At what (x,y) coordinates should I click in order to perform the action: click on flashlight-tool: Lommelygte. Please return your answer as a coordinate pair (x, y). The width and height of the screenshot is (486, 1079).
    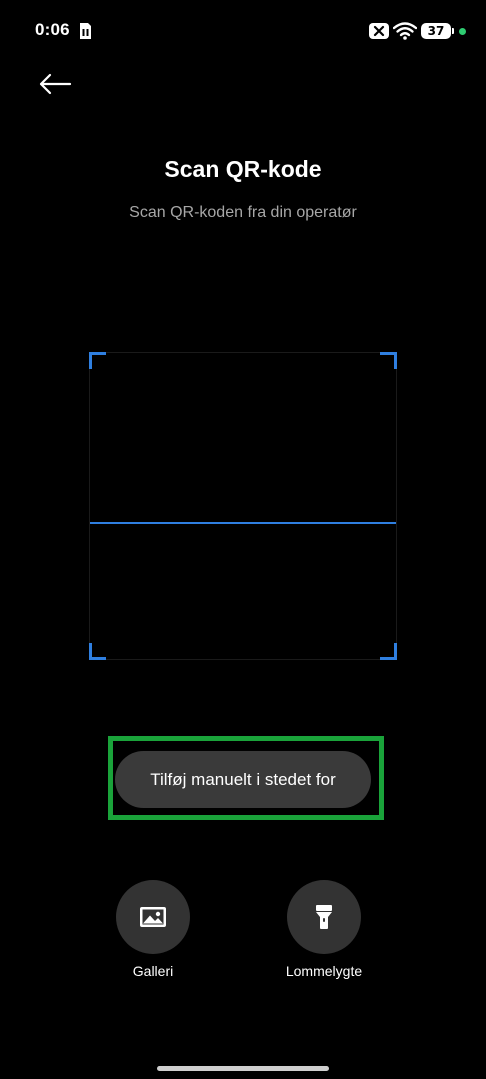
    Looking at the image, I should click on (324, 929).